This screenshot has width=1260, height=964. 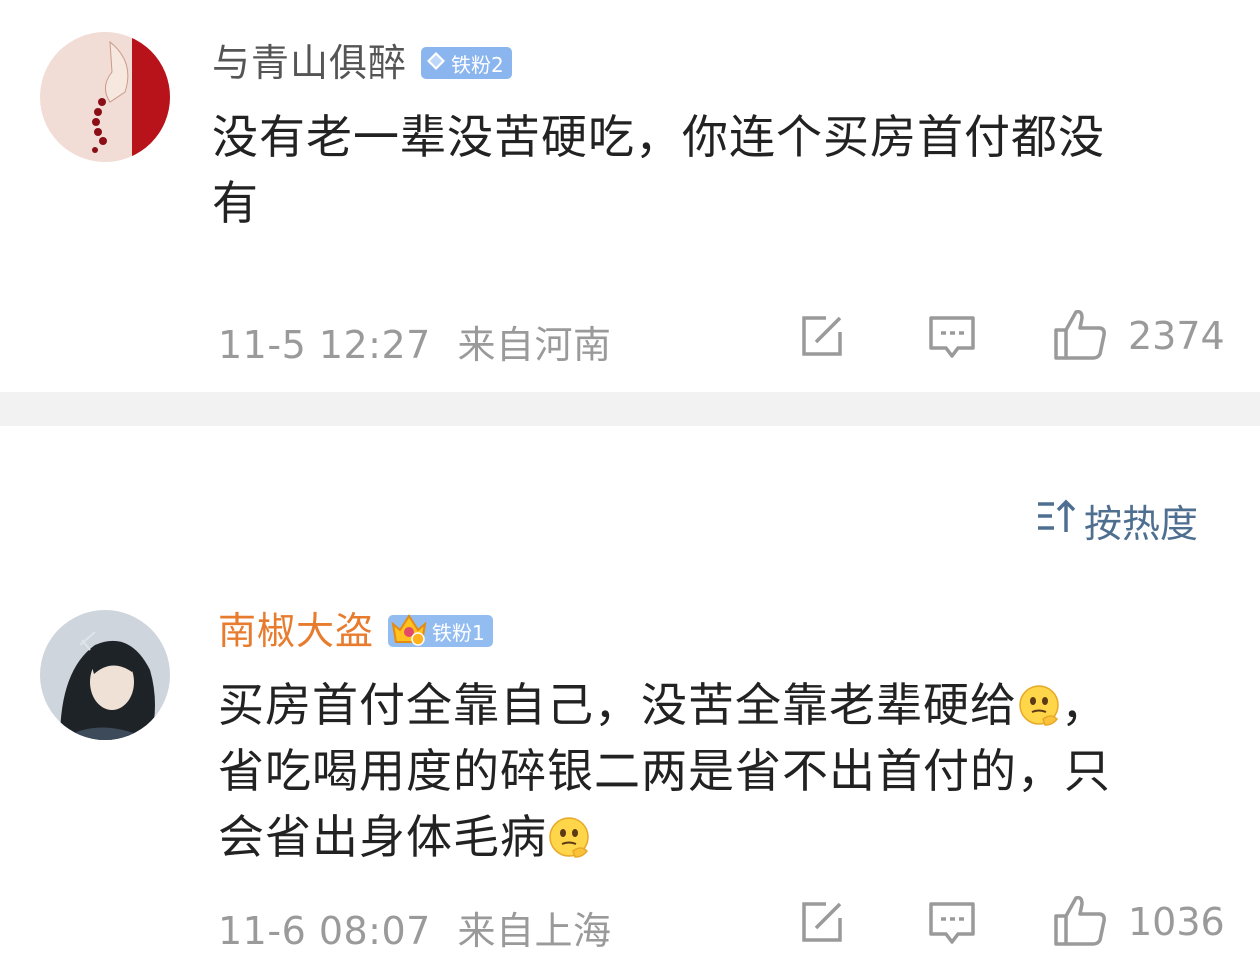 What do you see at coordinates (436, 63) in the screenshot?
I see `diamond-icon` at bounding box center [436, 63].